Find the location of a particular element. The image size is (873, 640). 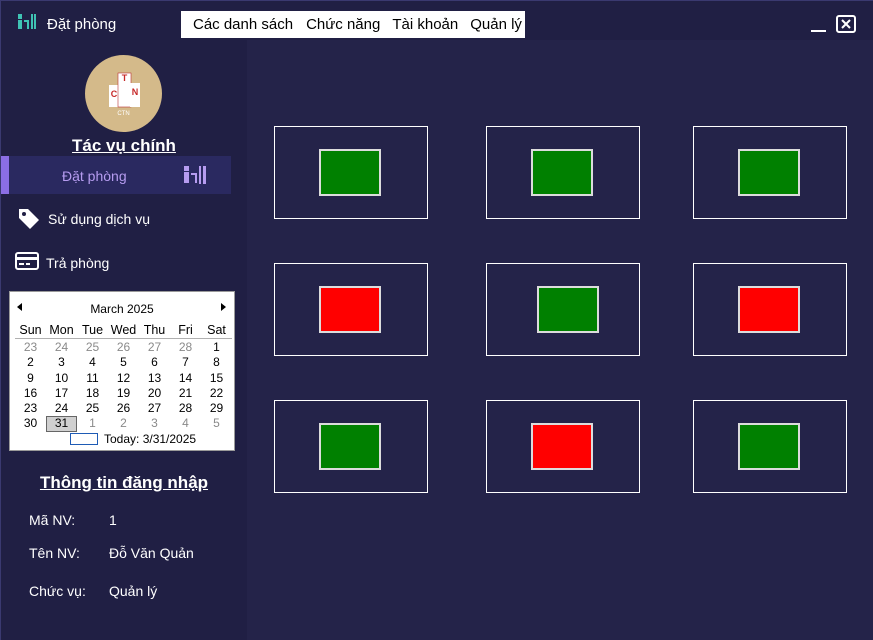

close-button is located at coordinates (846, 24).